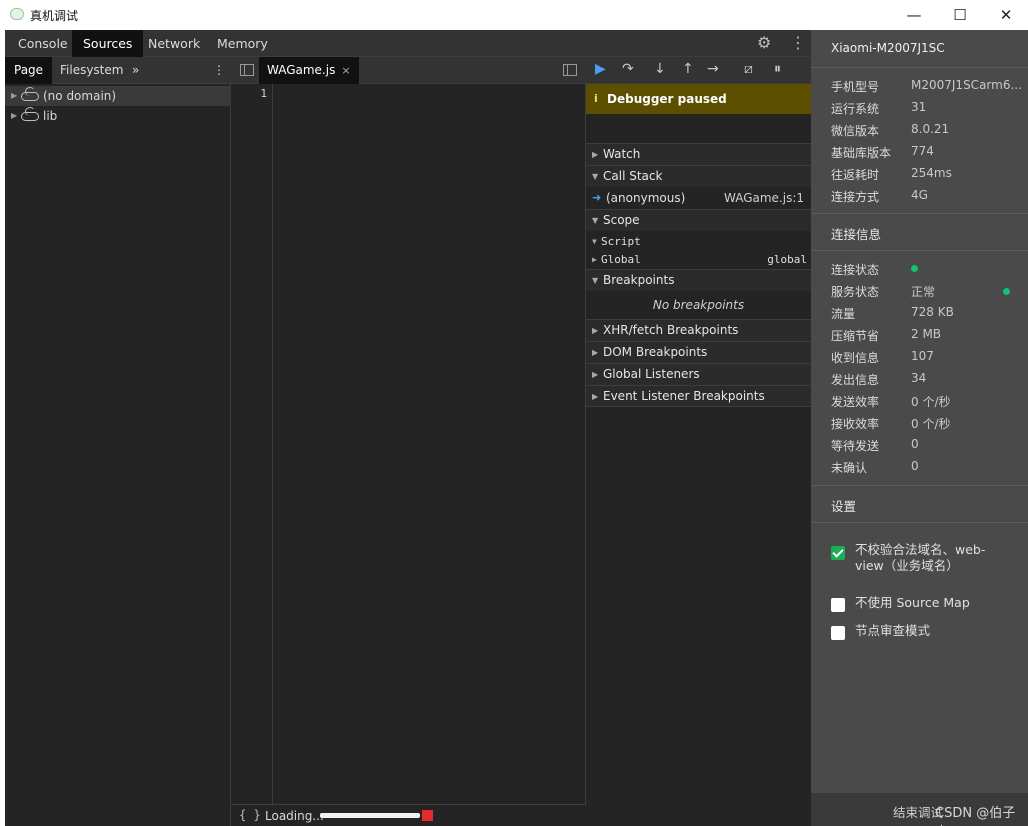 Image resolution: width=1028 pixels, height=826 pixels. I want to click on setting-label-line1: 不校验合法域名、web-, so click(920, 549).